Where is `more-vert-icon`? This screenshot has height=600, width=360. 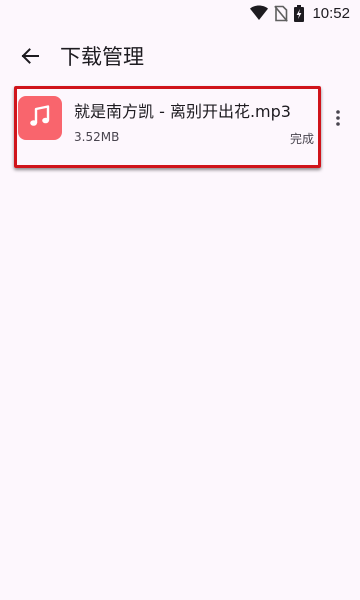 more-vert-icon is located at coordinates (338, 120).